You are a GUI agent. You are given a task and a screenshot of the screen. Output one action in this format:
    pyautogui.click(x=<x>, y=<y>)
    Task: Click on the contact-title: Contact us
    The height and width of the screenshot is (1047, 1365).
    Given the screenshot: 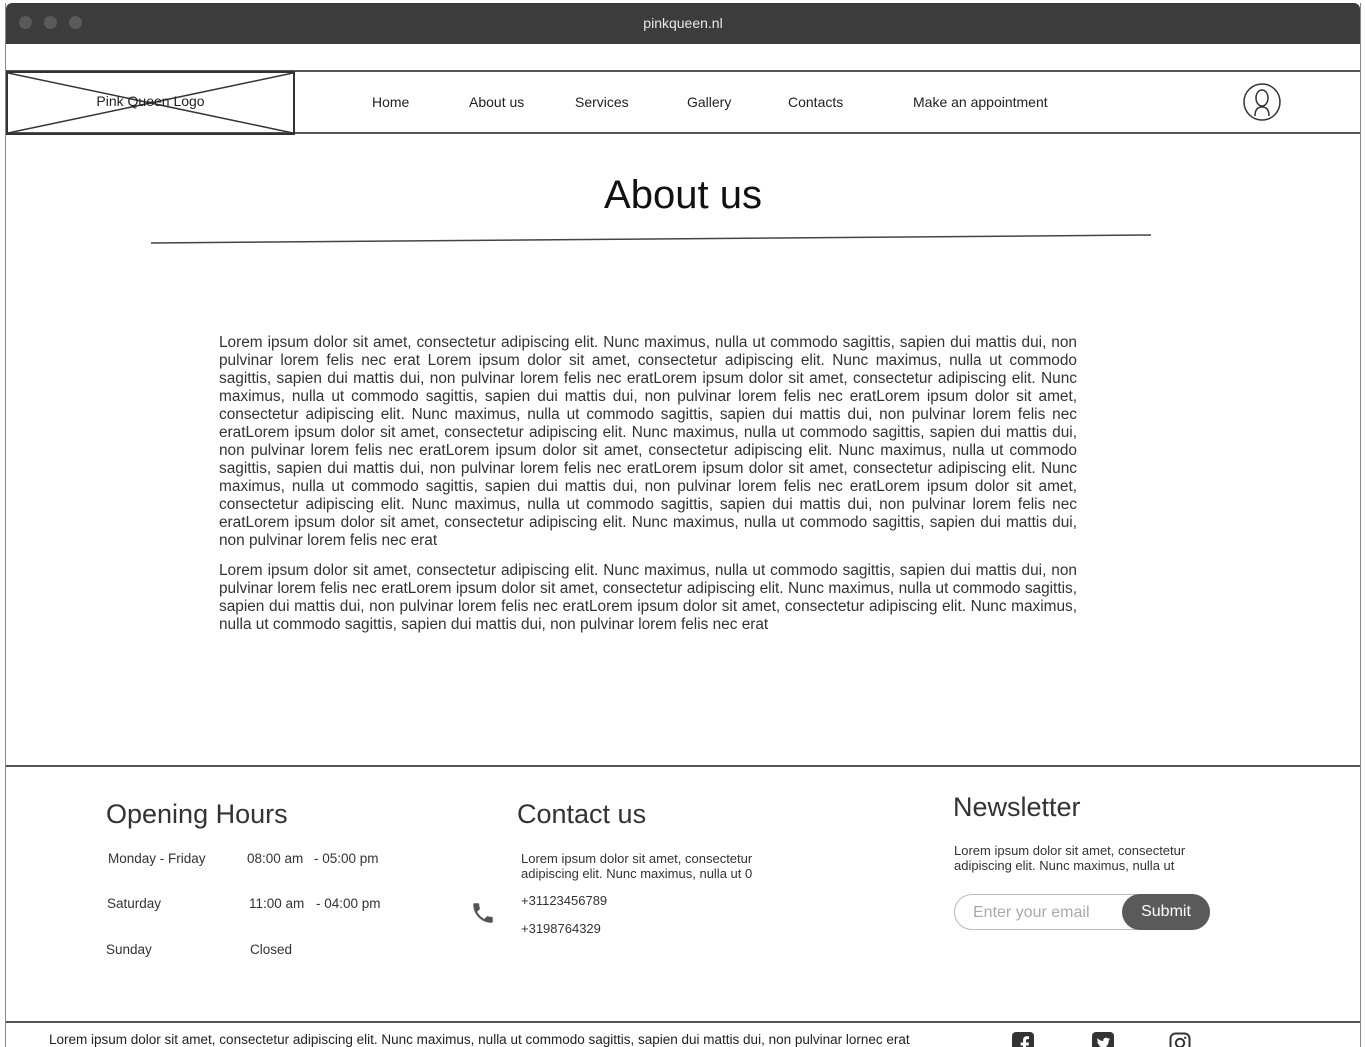 What is the action you would take?
    pyautogui.click(x=582, y=814)
    